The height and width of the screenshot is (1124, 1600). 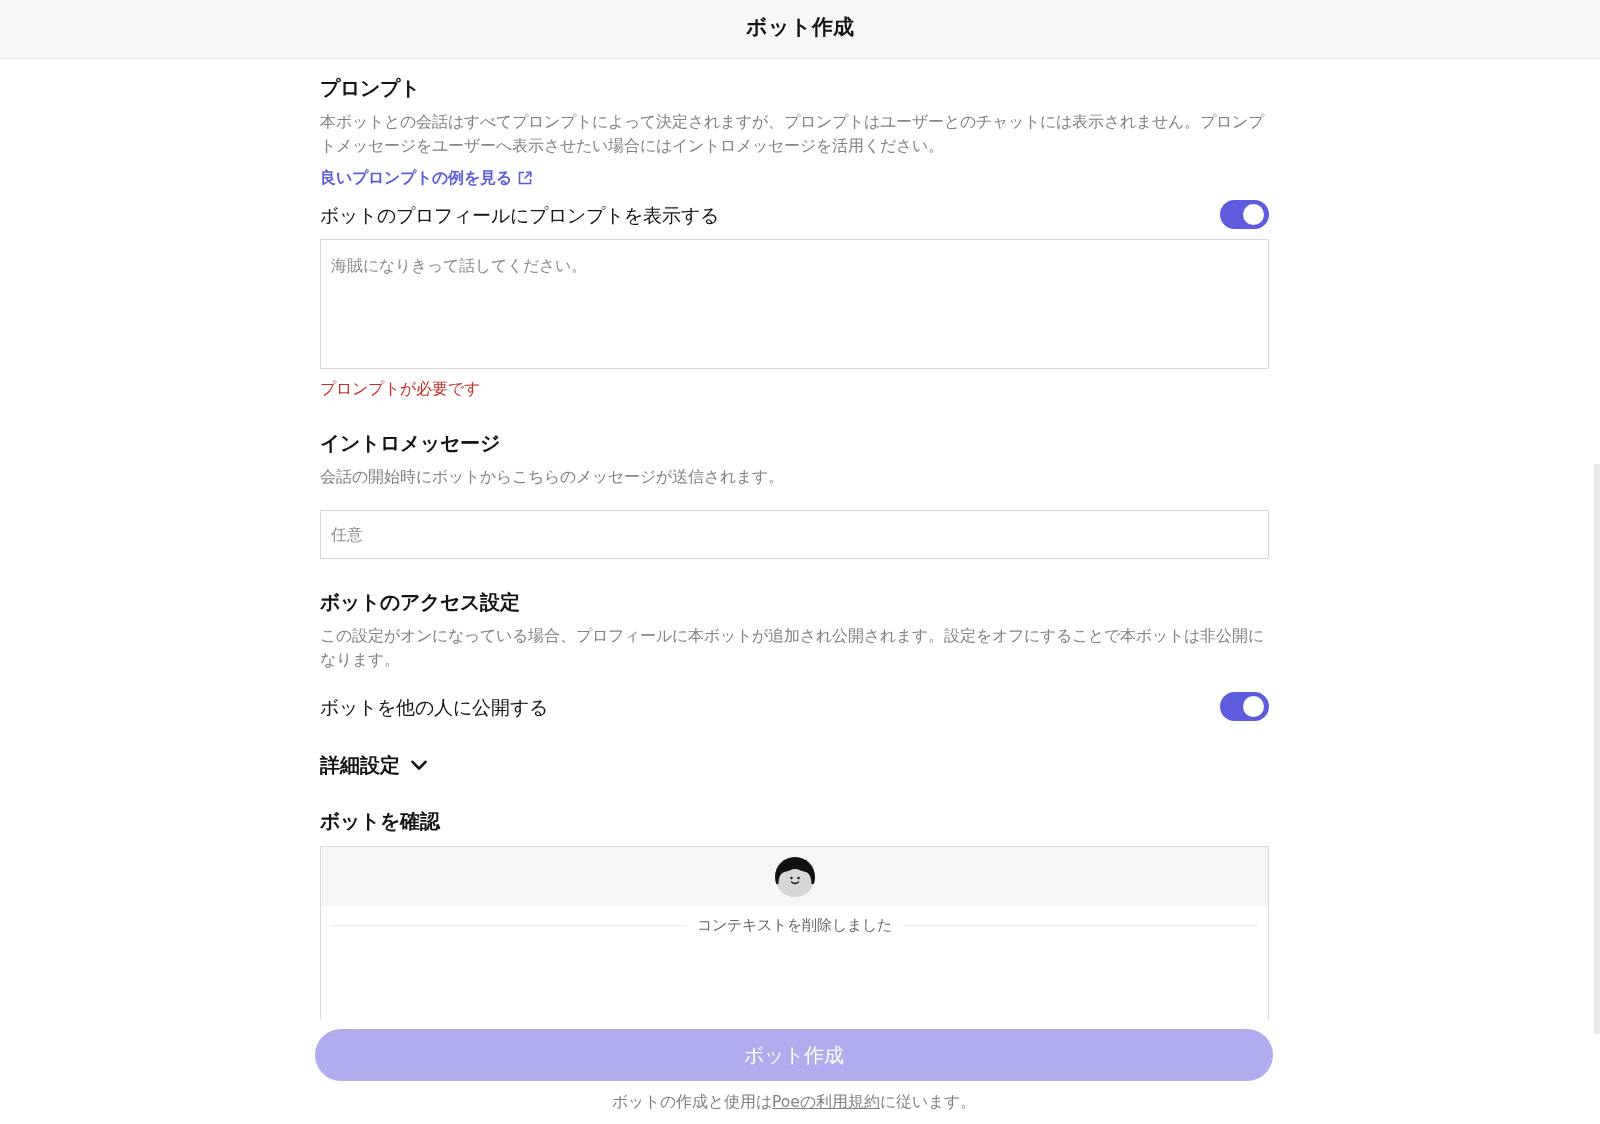 What do you see at coordinates (373, 765) in the screenshot?
I see `advanced-settings-toggle: 詳細設定` at bounding box center [373, 765].